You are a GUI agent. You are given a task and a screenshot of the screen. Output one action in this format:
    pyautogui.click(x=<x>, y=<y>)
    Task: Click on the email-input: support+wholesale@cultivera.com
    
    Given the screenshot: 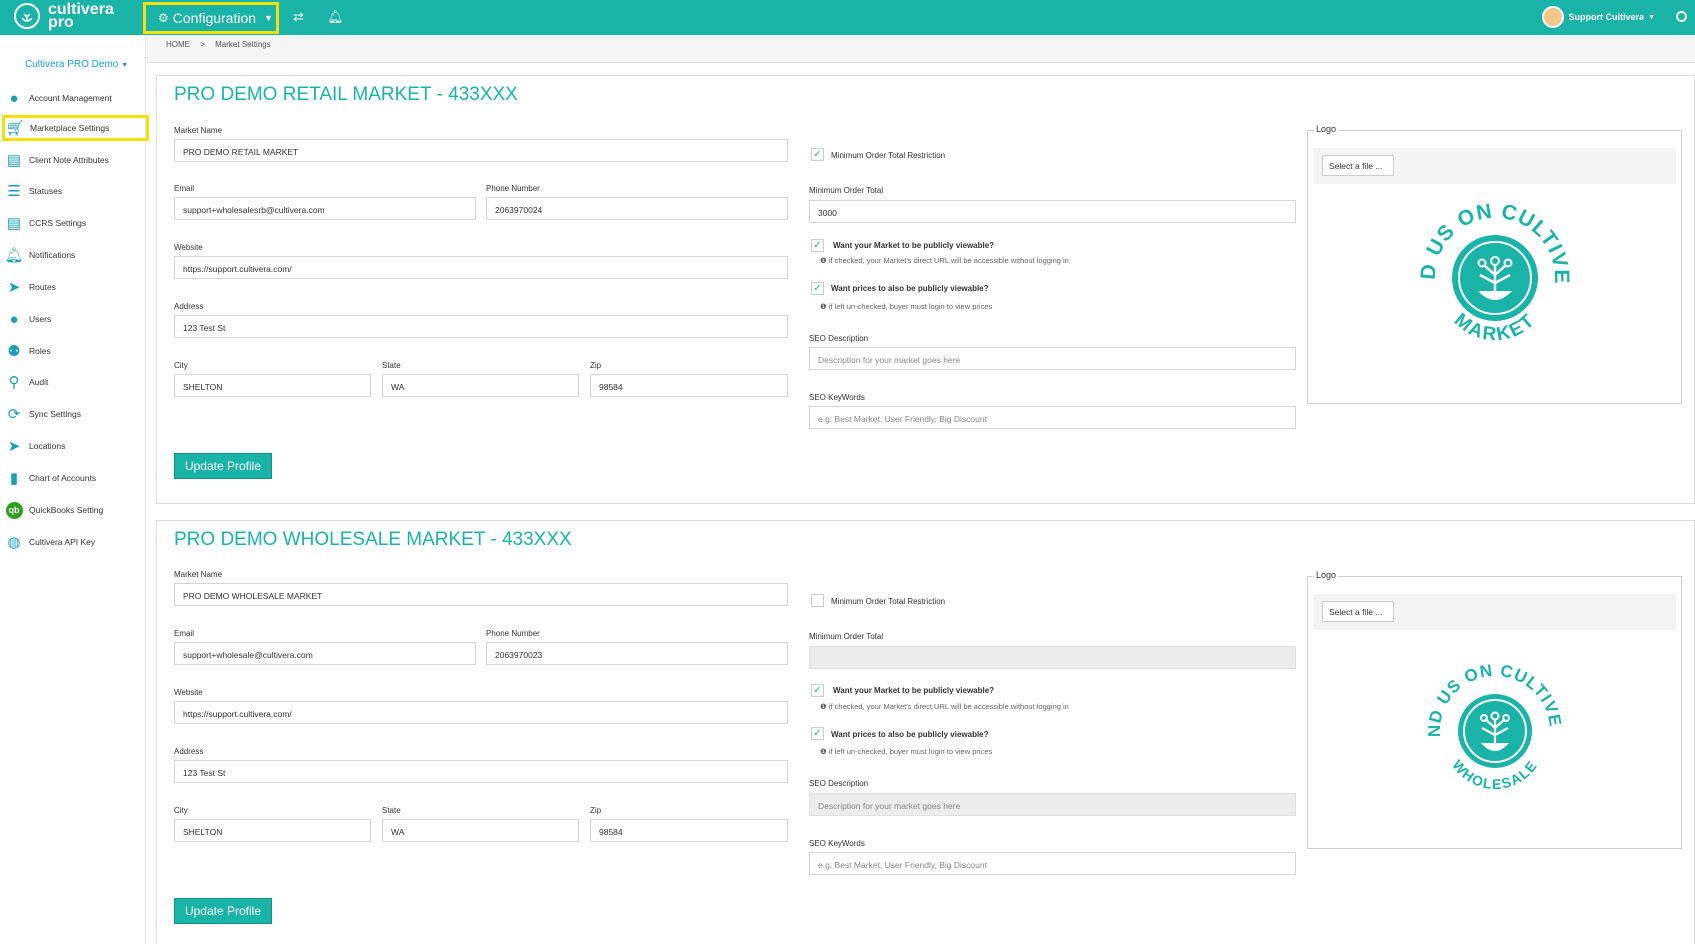 What is the action you would take?
    pyautogui.click(x=325, y=653)
    